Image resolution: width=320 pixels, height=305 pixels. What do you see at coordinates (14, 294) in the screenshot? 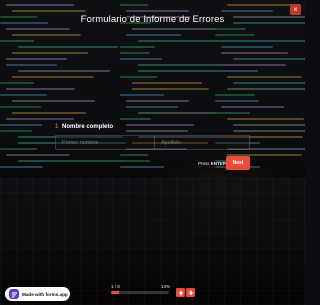
I see `forms-app-logo-icon` at bounding box center [14, 294].